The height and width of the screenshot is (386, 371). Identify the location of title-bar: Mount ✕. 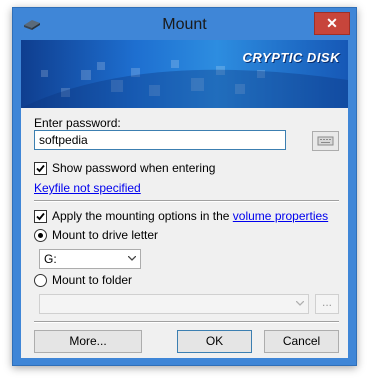
(184, 24).